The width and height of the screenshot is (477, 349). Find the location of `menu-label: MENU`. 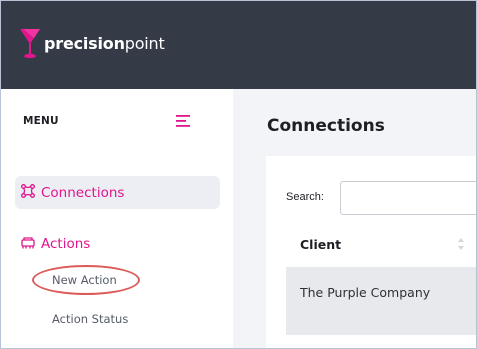

menu-label: MENU is located at coordinates (41, 121).